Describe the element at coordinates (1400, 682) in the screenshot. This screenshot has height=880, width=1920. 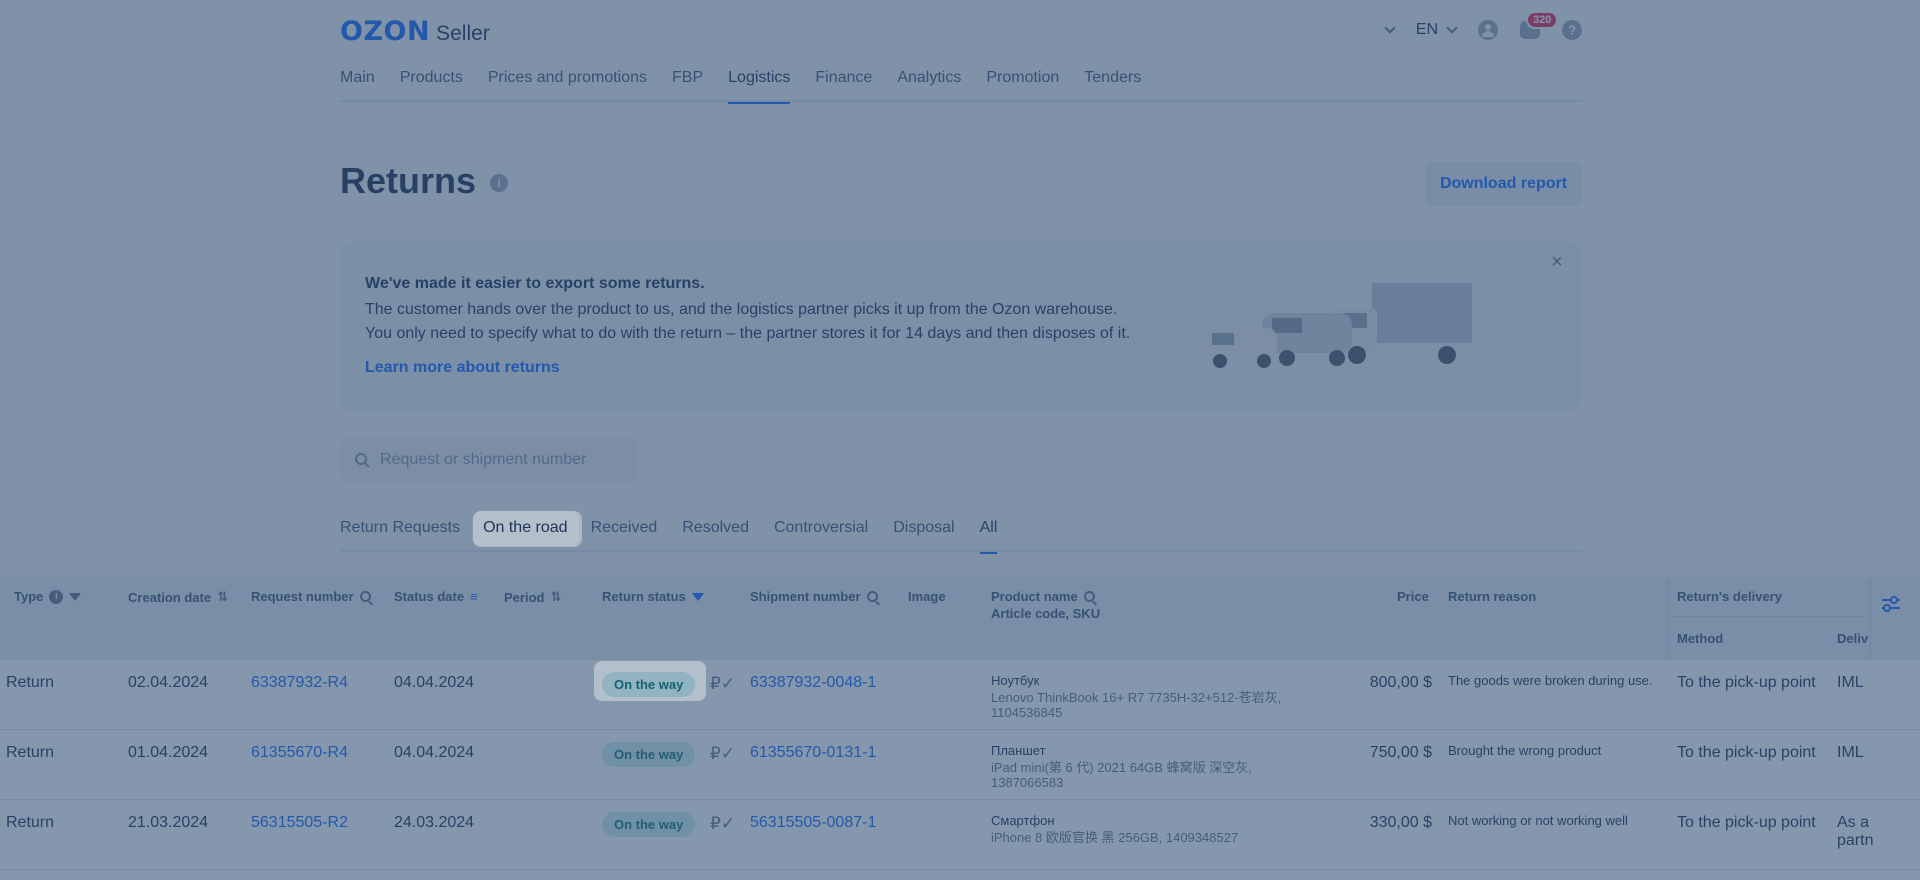
I see `row-price: 800,00 $` at that location.